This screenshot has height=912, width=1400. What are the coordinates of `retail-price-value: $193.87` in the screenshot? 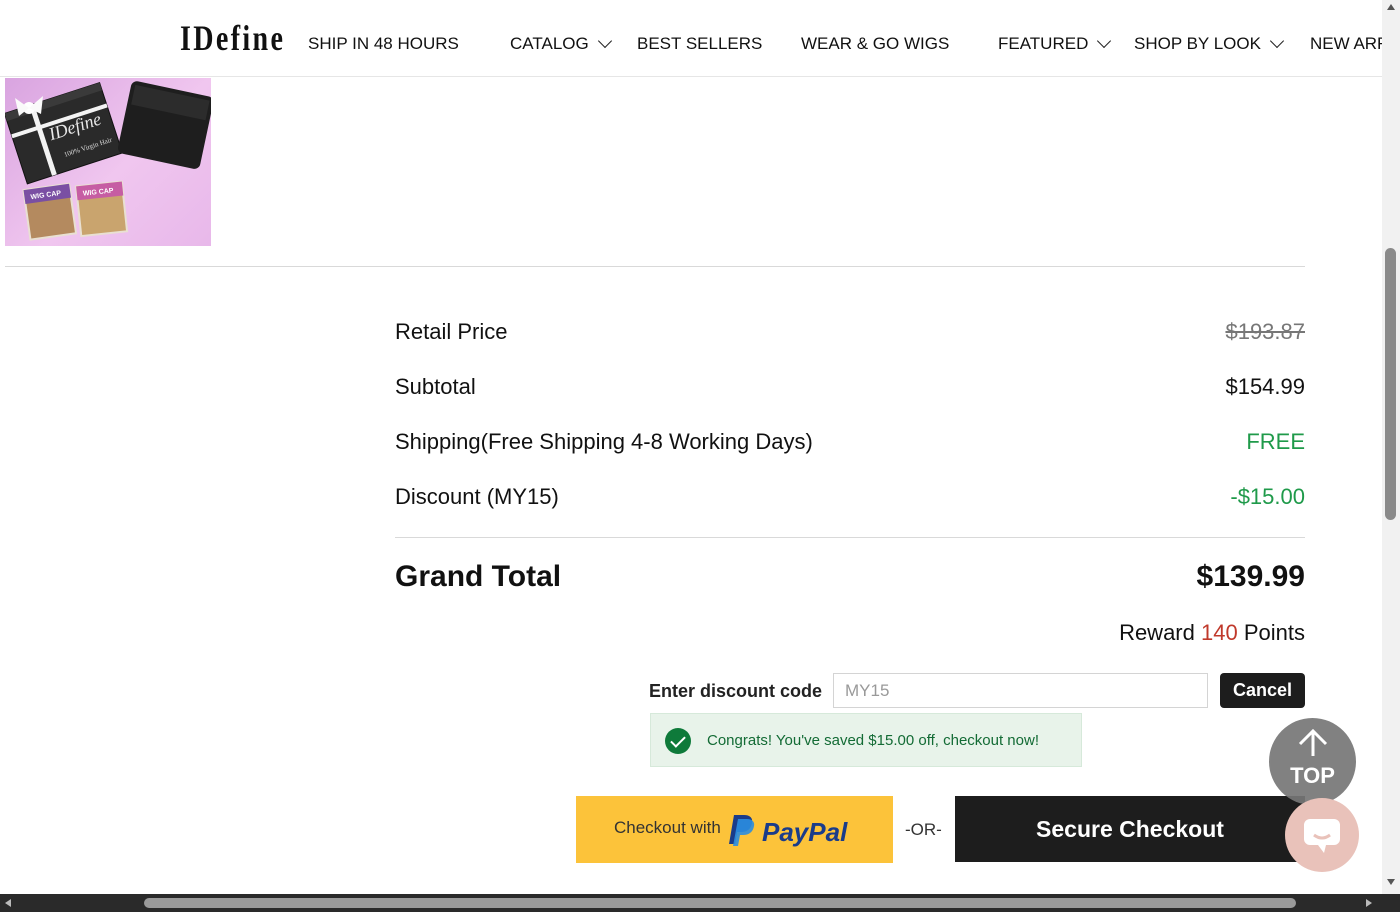 It's located at (1265, 331).